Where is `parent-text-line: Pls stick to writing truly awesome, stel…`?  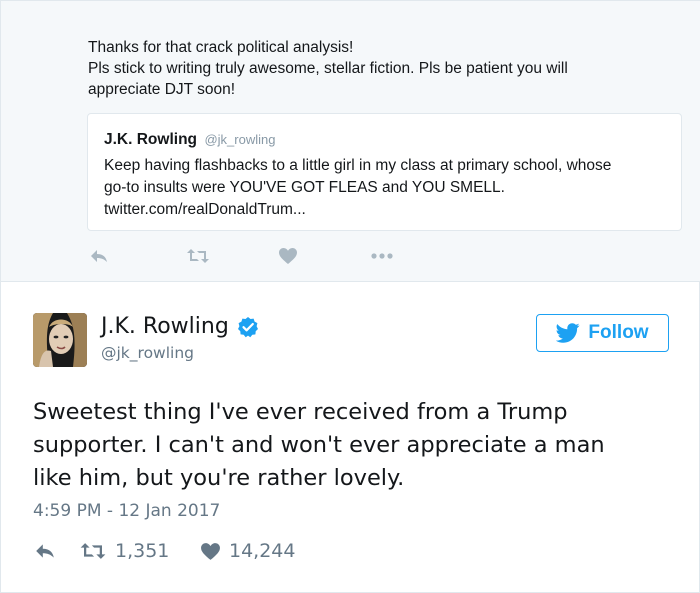
parent-text-line: Pls stick to writing truly awesome, stel… is located at coordinates (328, 68).